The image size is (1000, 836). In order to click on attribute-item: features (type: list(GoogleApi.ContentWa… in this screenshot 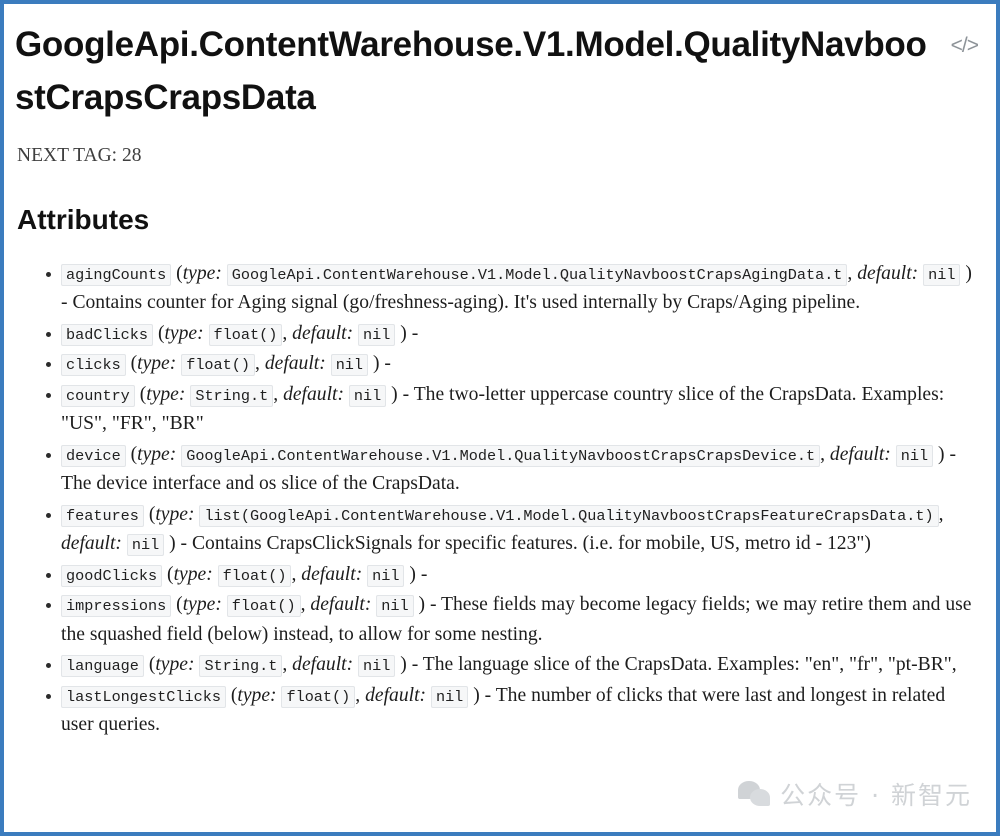, I will do `click(496, 529)`.